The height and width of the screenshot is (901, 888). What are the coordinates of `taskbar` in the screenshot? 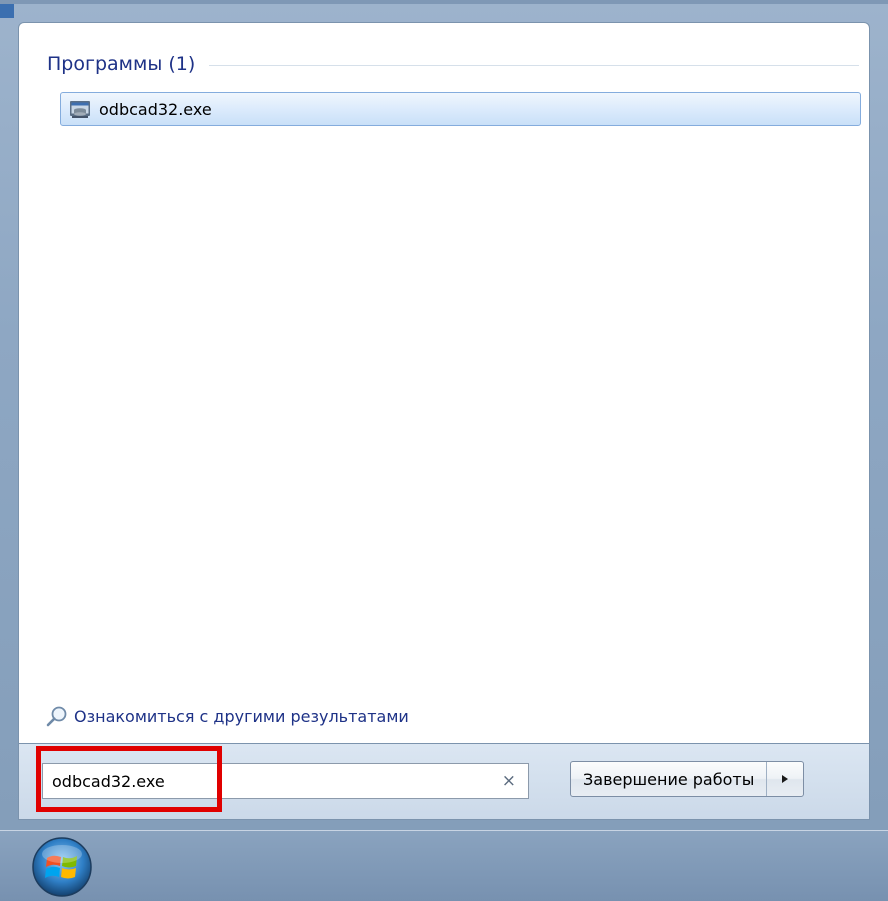 It's located at (444, 865).